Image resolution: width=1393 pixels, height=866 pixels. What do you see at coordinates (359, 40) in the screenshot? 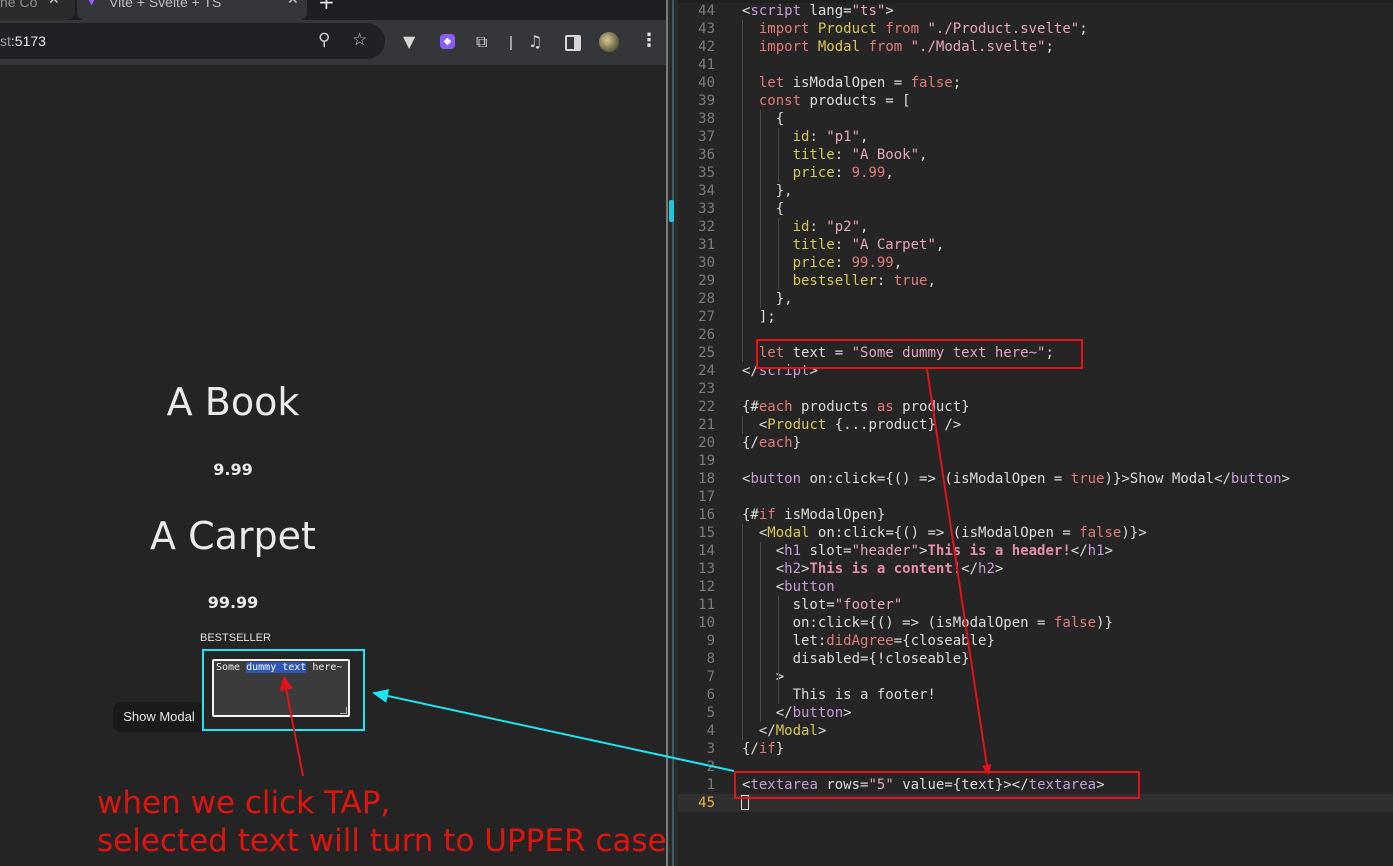
I see `star-icon: ☆` at bounding box center [359, 40].